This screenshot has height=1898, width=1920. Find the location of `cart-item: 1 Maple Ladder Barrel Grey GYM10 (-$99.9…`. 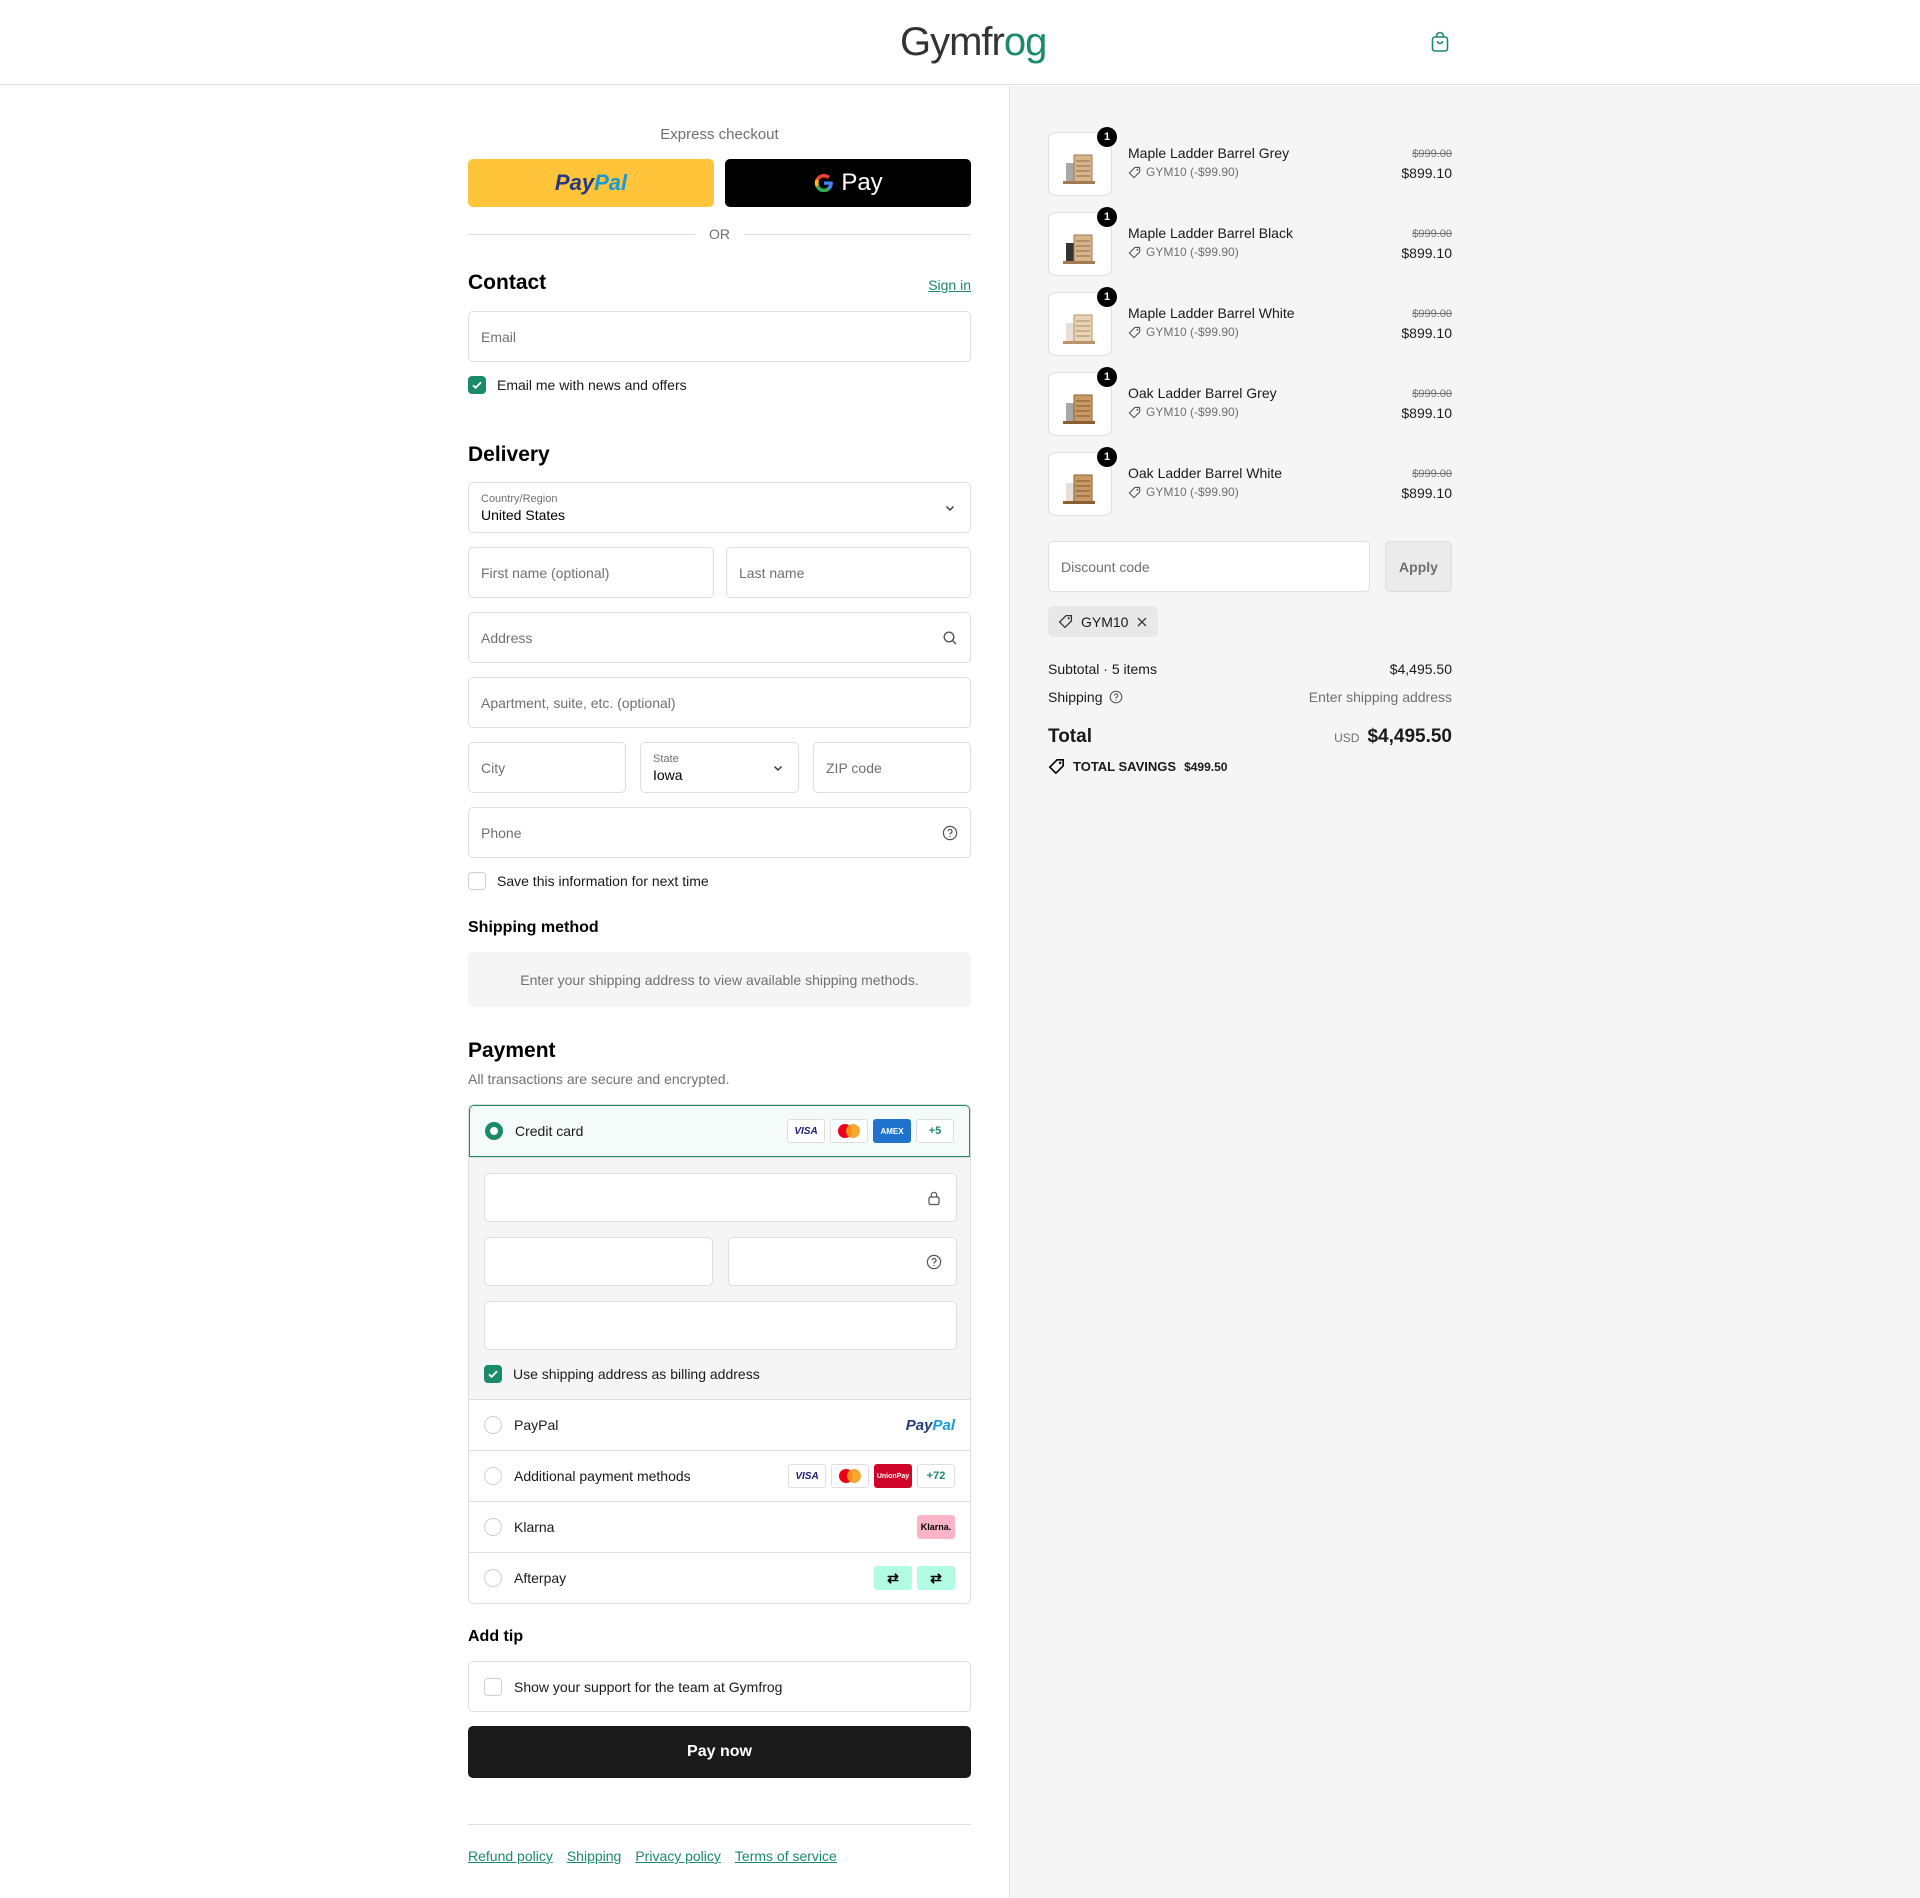

cart-item: 1 Maple Ladder Barrel Grey GYM10 (-$99.9… is located at coordinates (1250, 161).